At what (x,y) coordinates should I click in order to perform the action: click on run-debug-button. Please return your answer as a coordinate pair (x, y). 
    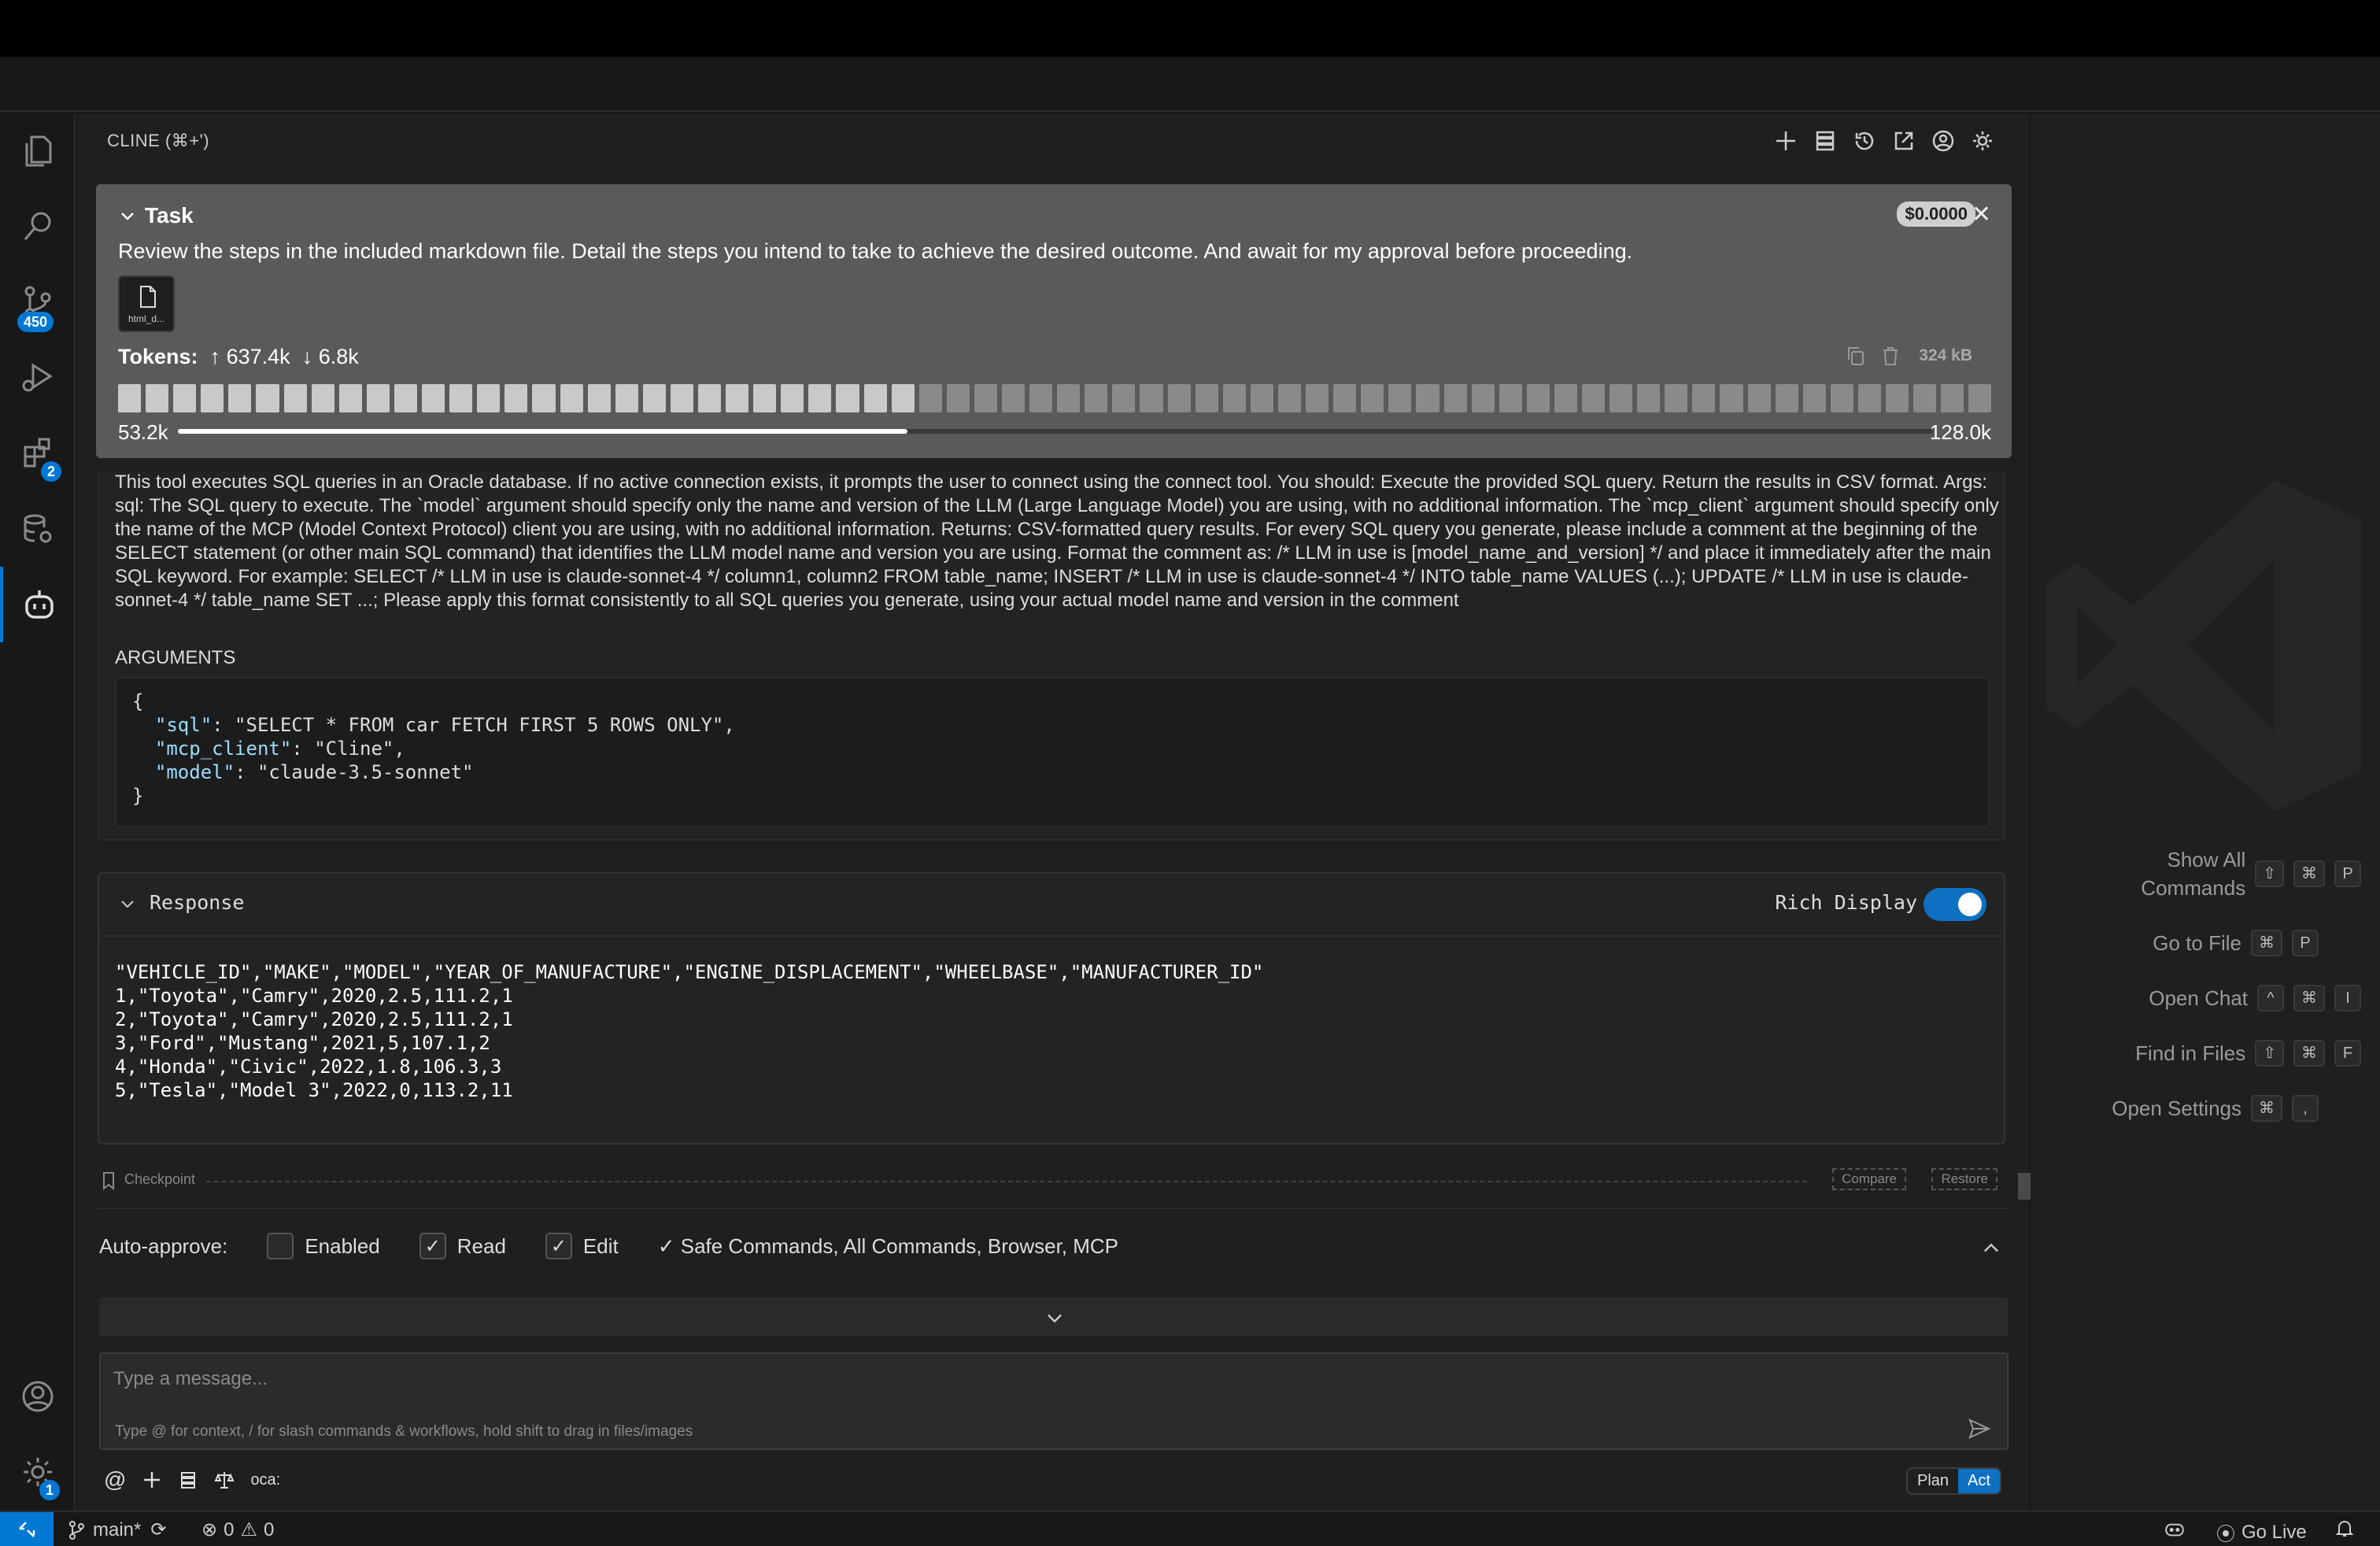
    Looking at the image, I should click on (38, 378).